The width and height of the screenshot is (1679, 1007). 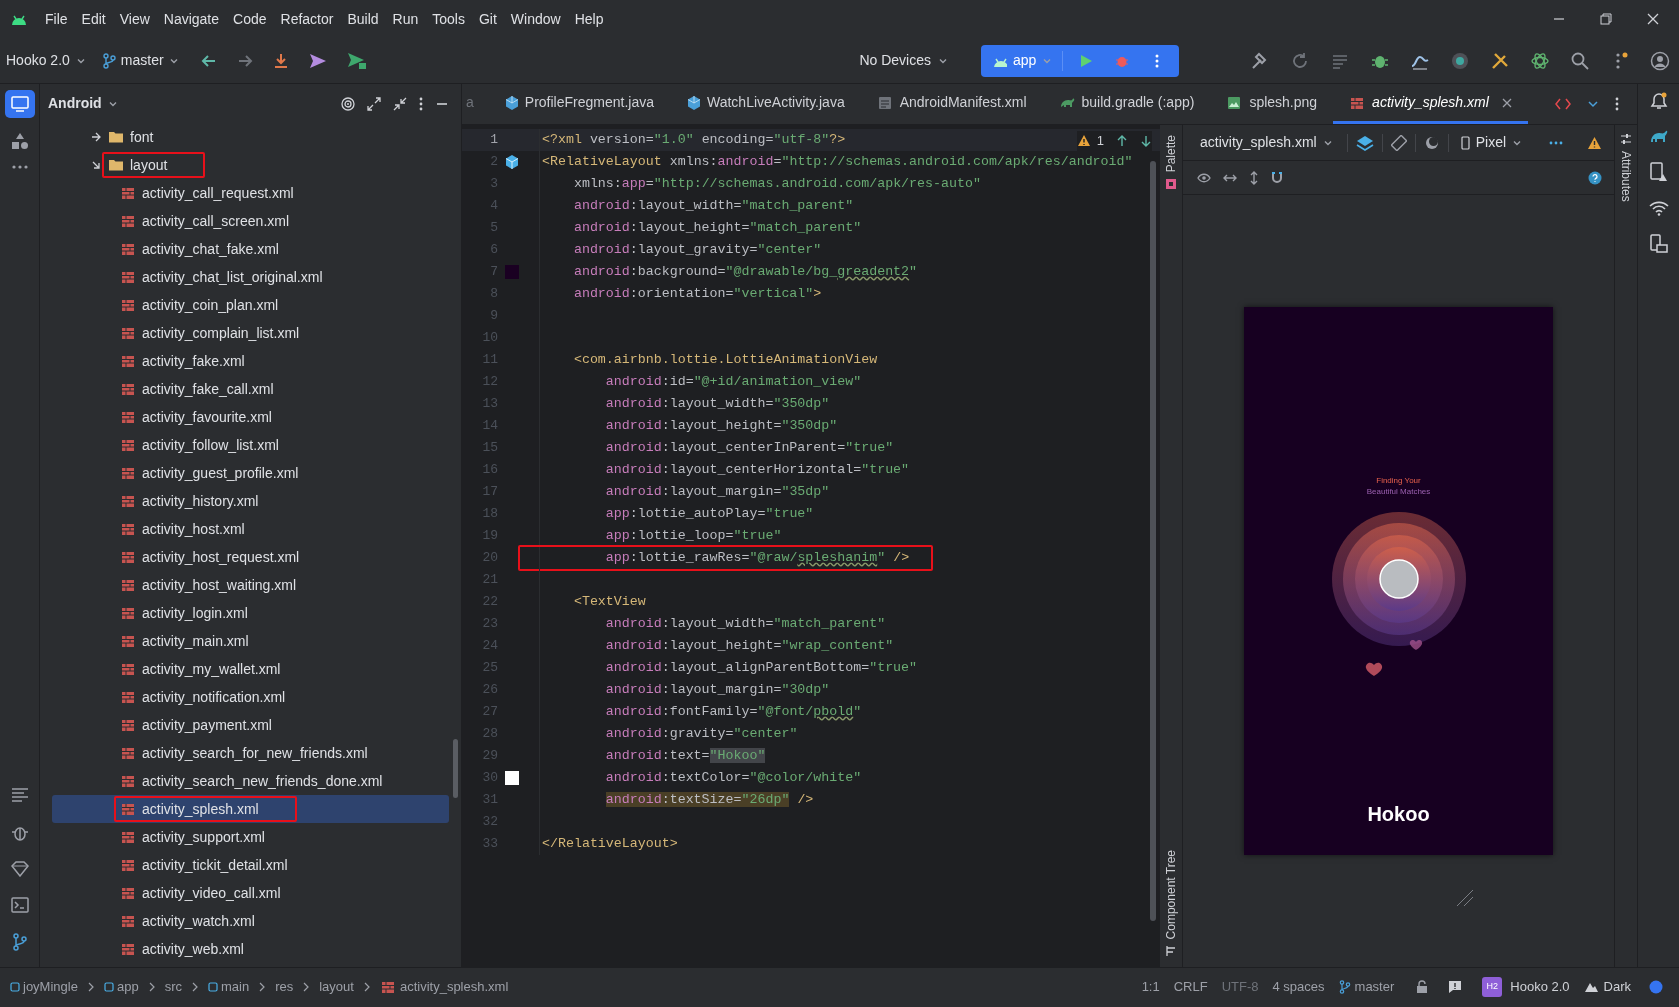 I want to click on tree-row: layout, so click(x=250, y=165).